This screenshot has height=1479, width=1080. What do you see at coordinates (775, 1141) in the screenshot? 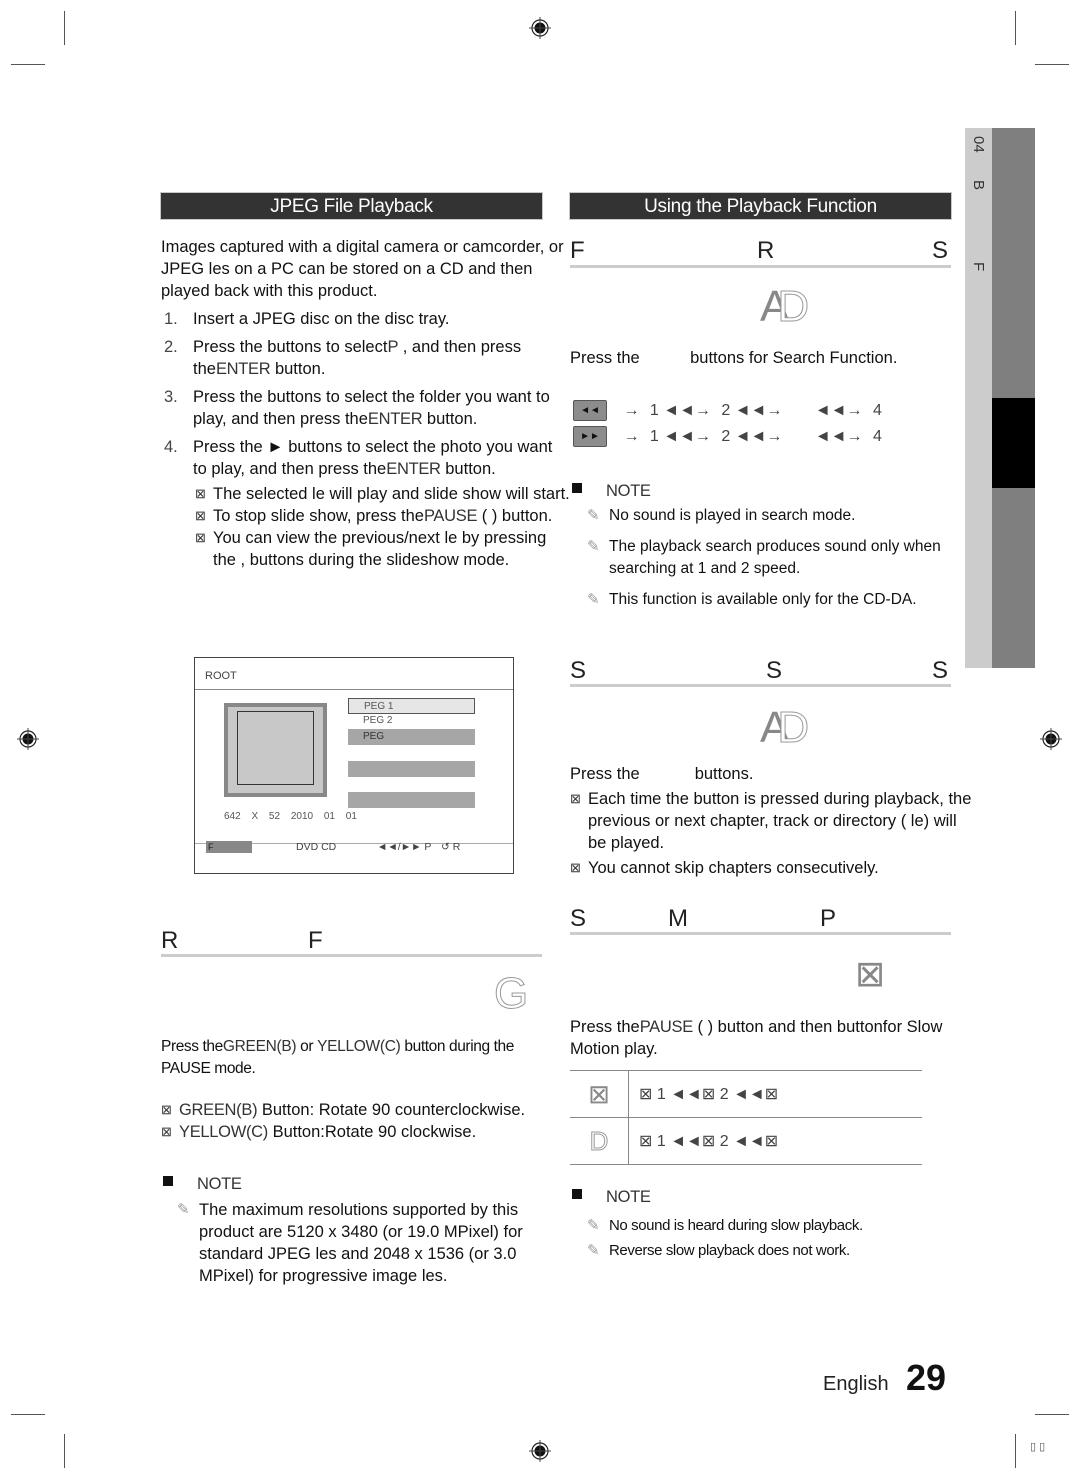
I see `speed-sequence: ⊠ 1 ◄◄⊠ 2 ◄◄⊠` at bounding box center [775, 1141].